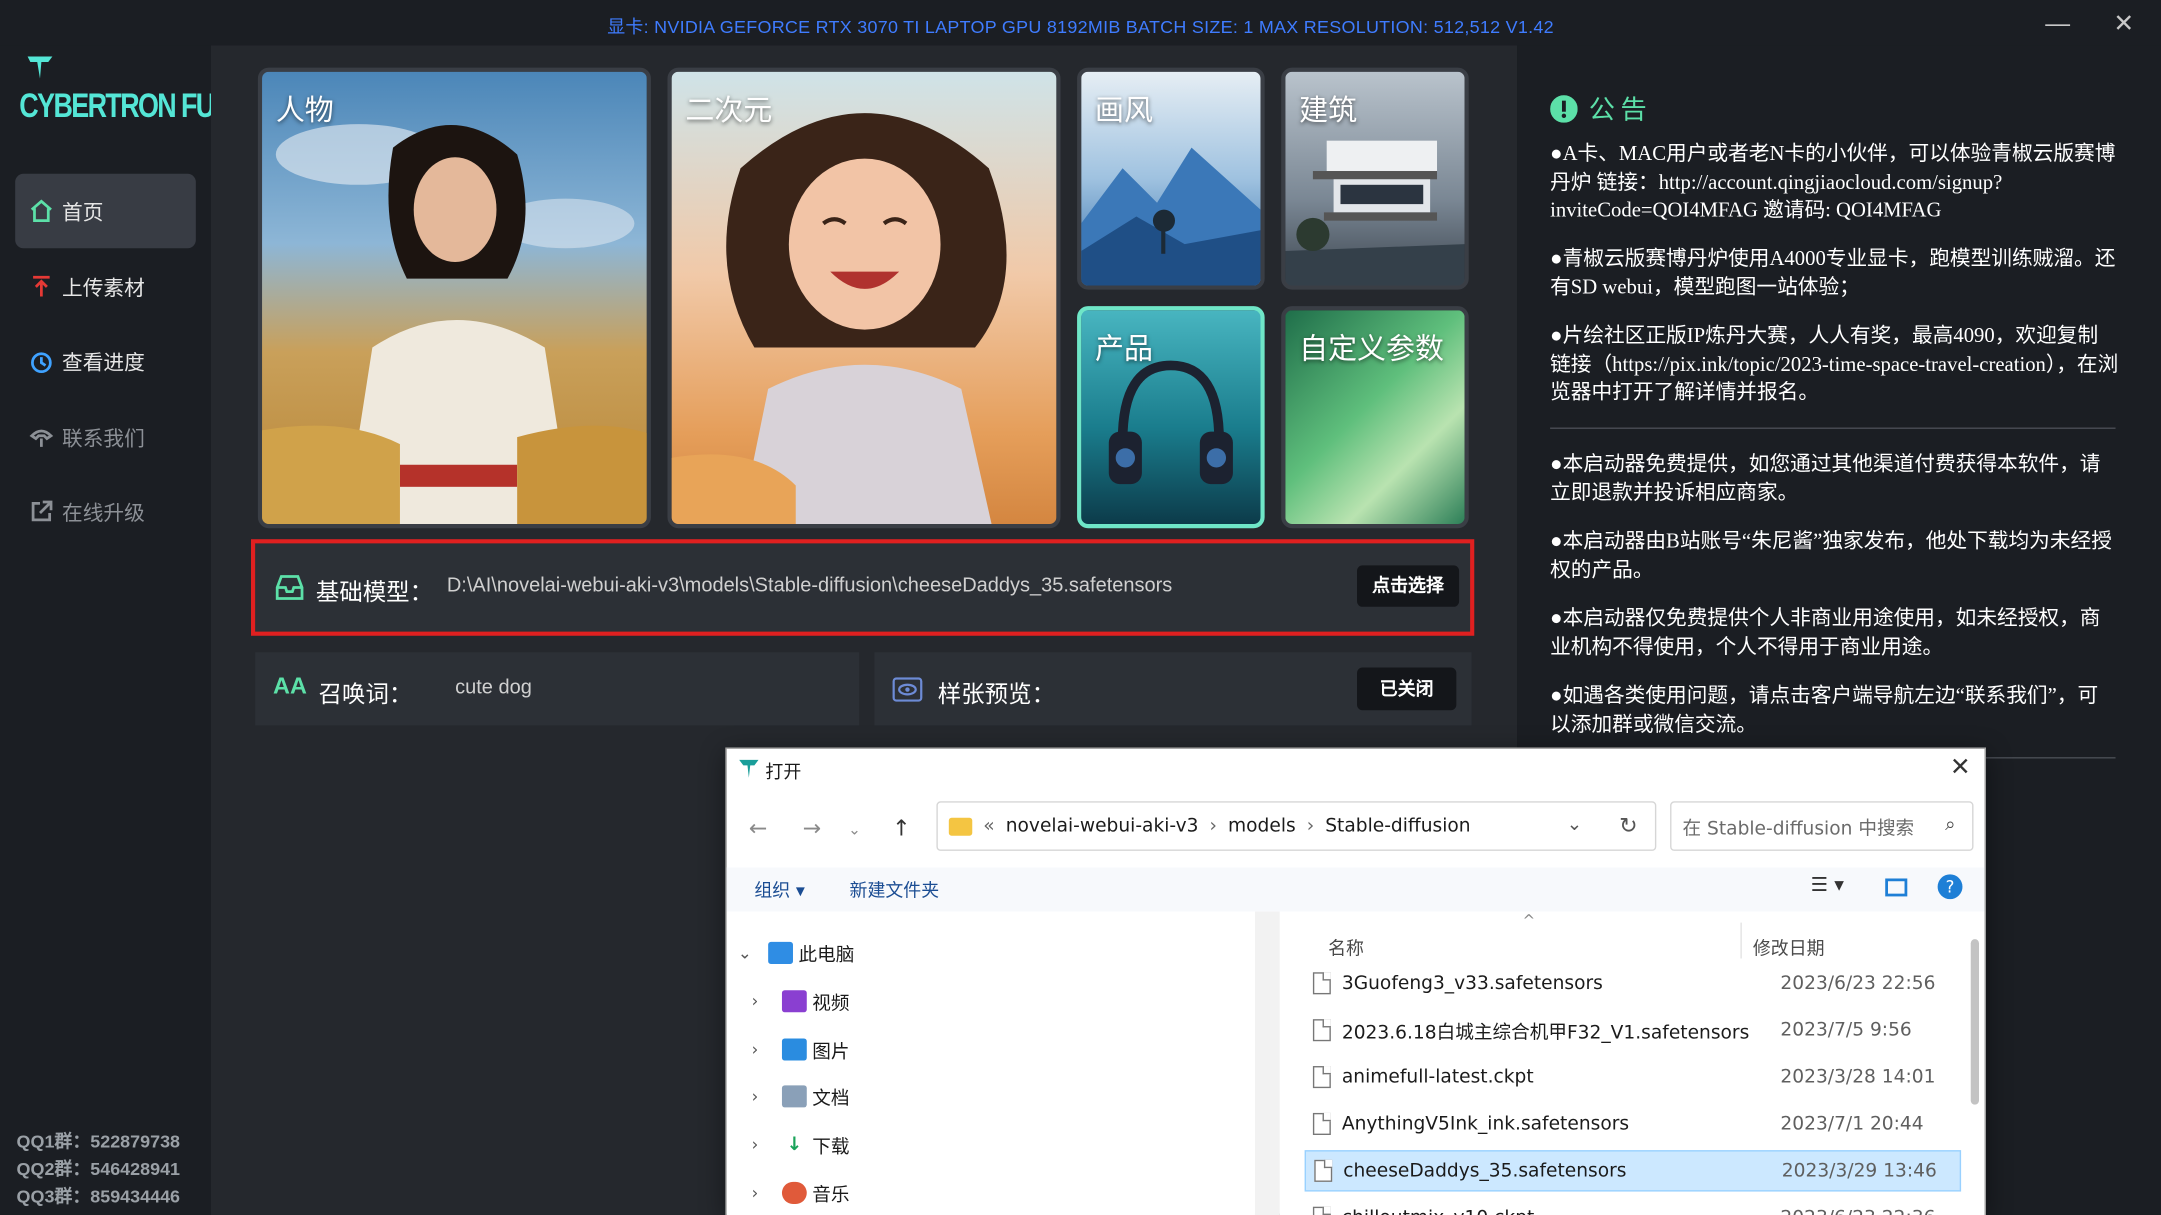 The height and width of the screenshot is (1215, 2161). What do you see at coordinates (753, 952) in the screenshot?
I see `expanded-chevron-icon: ⌄` at bounding box center [753, 952].